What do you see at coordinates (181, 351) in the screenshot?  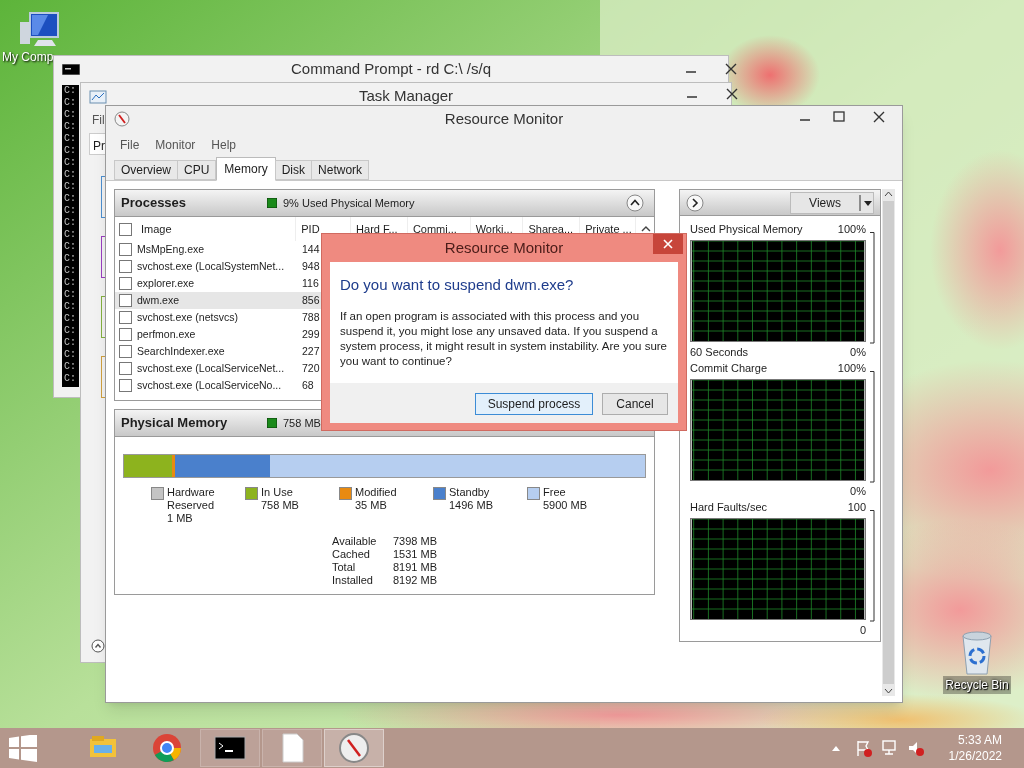 I see `table-cell-text: SearchIndexer.exe` at bounding box center [181, 351].